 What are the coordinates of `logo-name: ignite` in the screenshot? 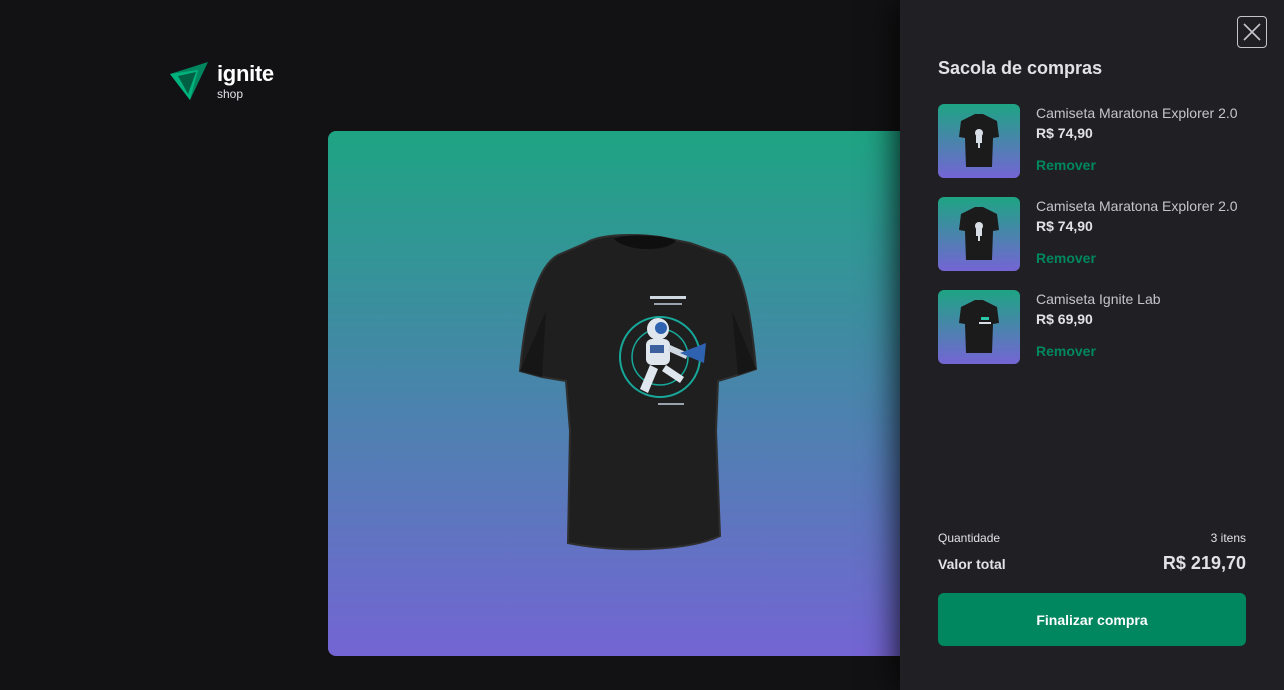 It's located at (245, 73).